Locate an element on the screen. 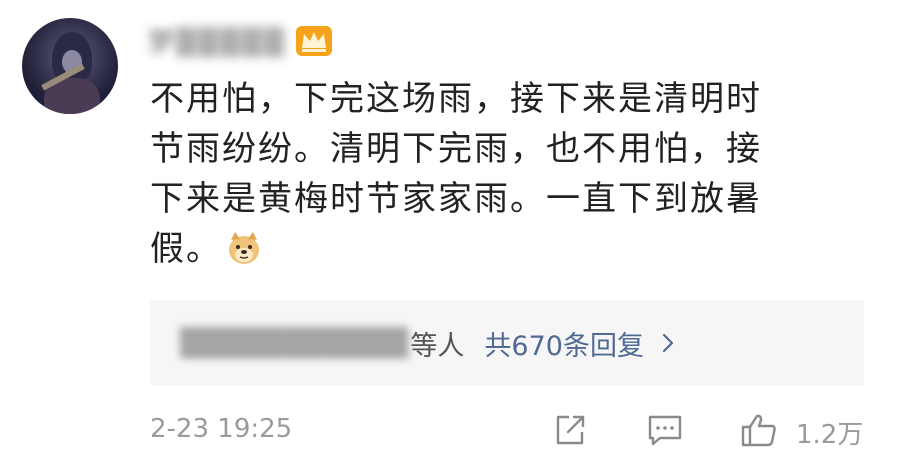 The height and width of the screenshot is (460, 900). share-button is located at coordinates (570, 430).